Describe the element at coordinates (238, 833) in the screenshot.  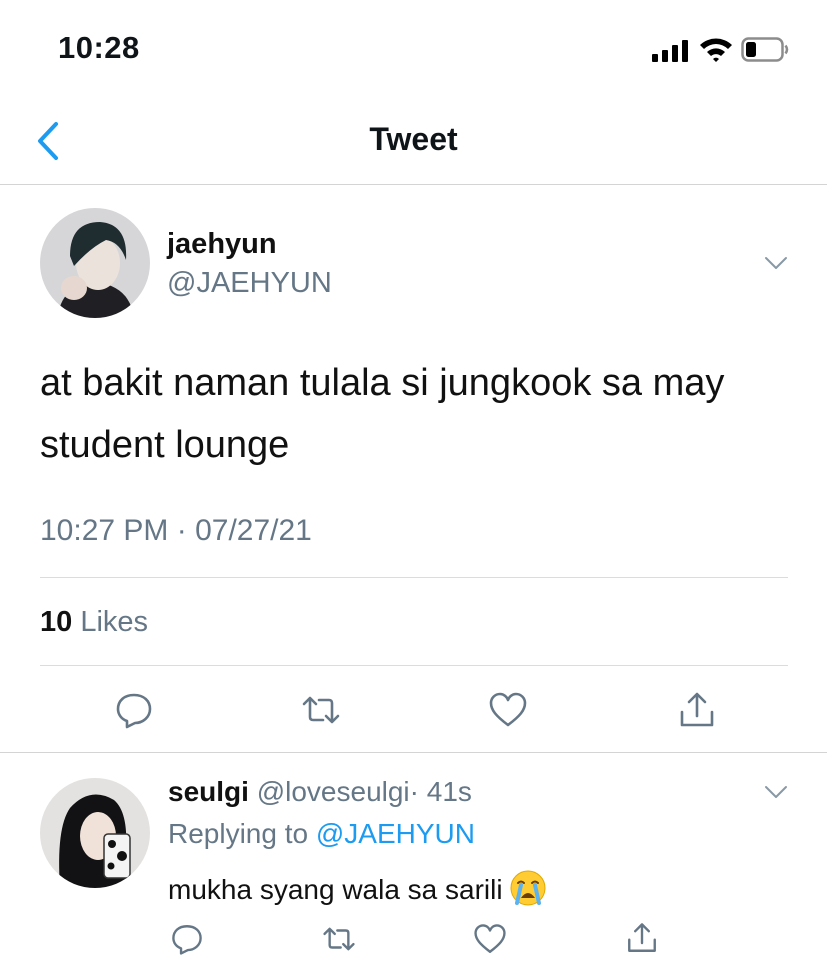
I see `replying-prefix: Replying to` at that location.